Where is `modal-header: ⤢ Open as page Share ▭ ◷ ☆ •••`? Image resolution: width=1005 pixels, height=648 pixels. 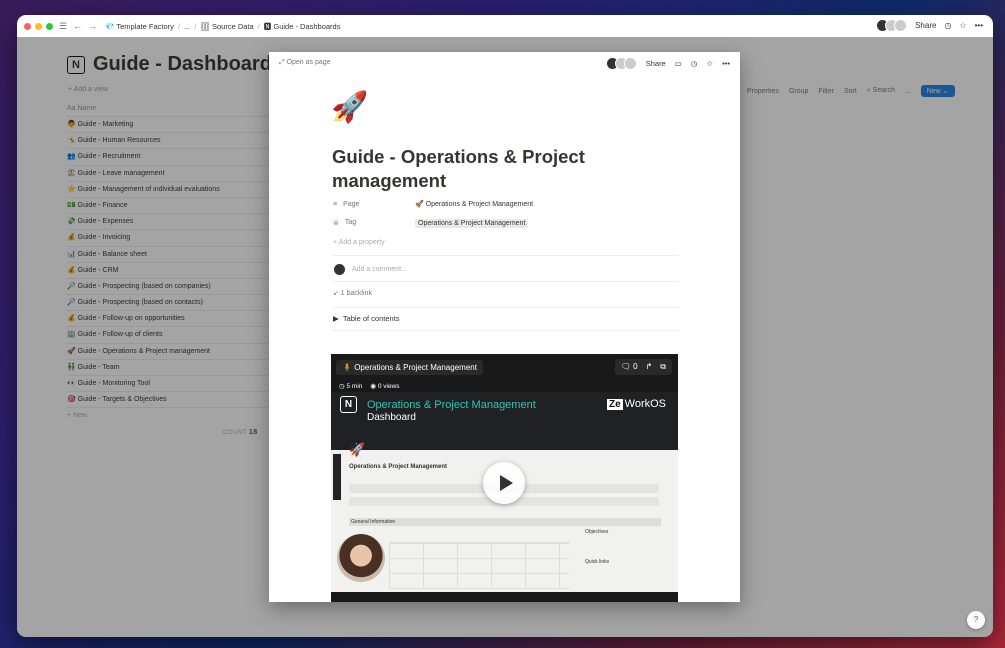
modal-header: ⤢ Open as page Share ▭ ◷ ☆ ••• is located at coordinates (504, 63).